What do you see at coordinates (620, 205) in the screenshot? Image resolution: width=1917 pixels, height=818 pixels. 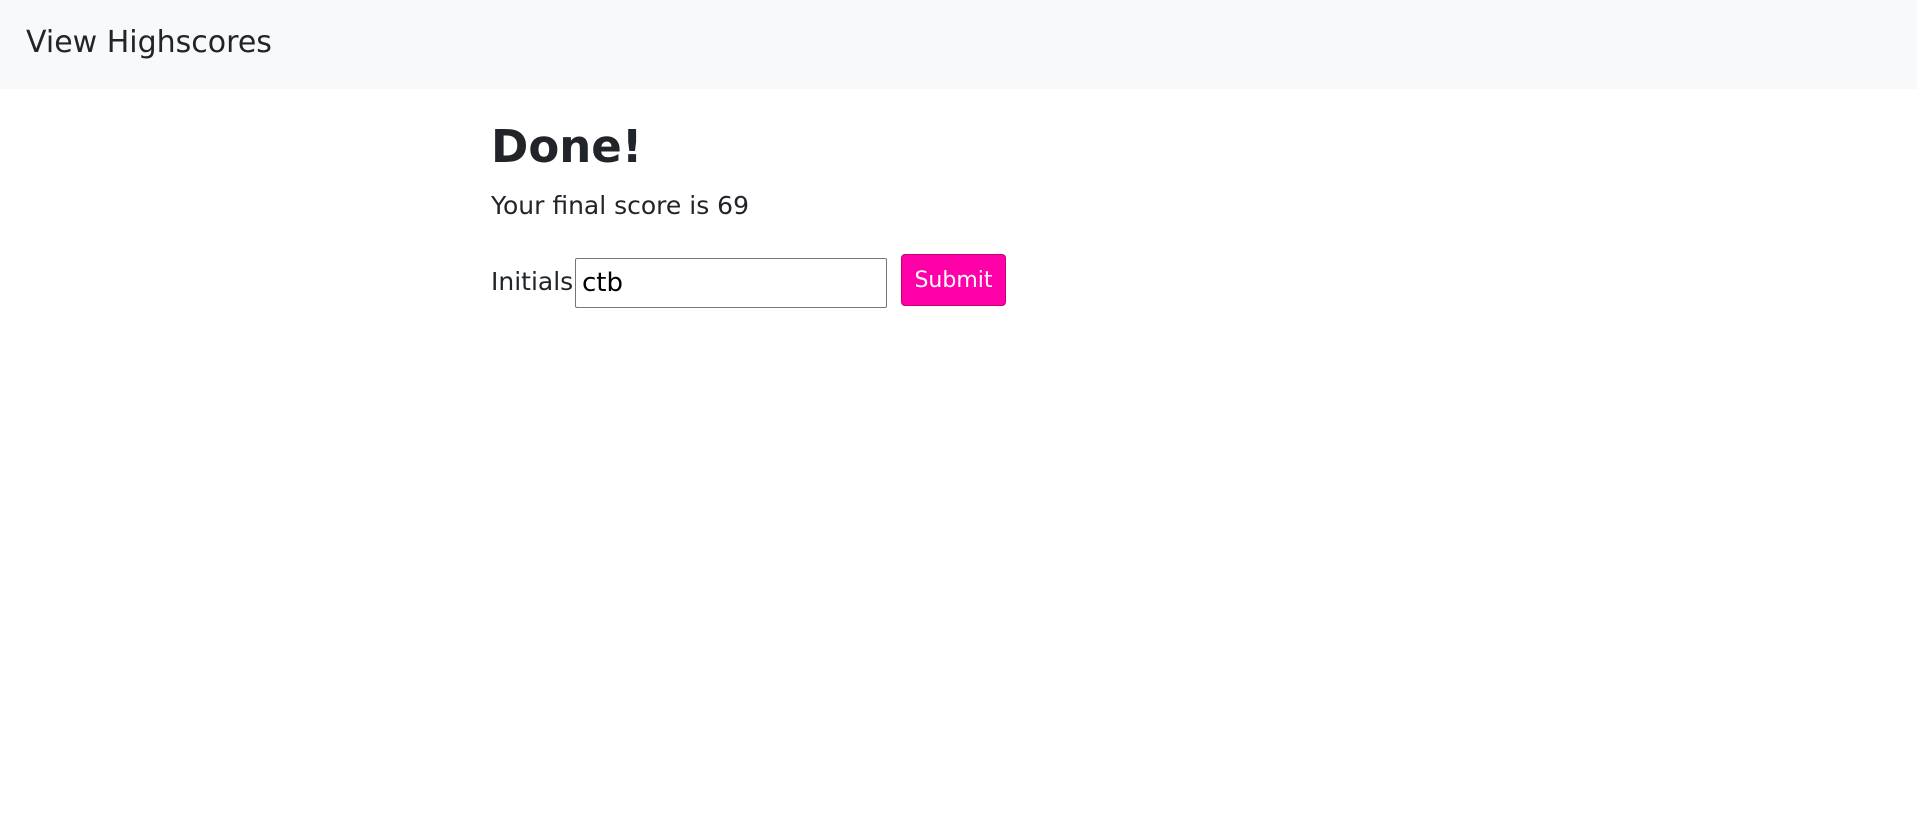 I see `final-score-text: Your final score is 69` at bounding box center [620, 205].